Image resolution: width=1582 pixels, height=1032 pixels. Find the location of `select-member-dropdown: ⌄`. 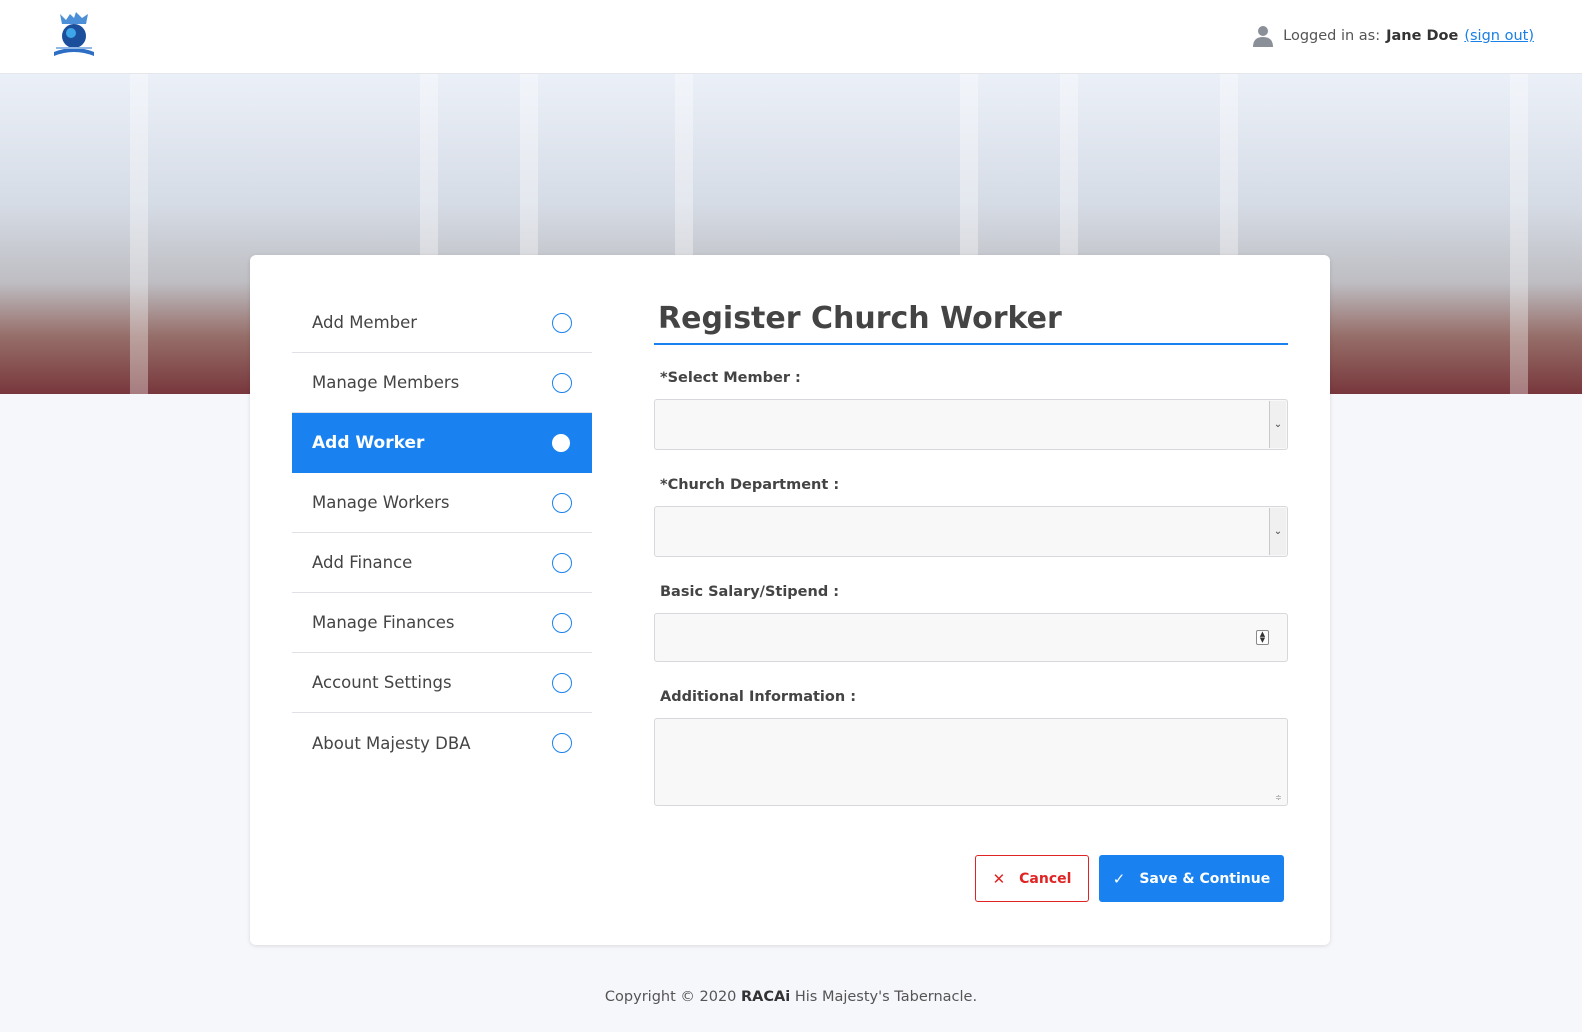

select-member-dropdown: ⌄ is located at coordinates (971, 424).